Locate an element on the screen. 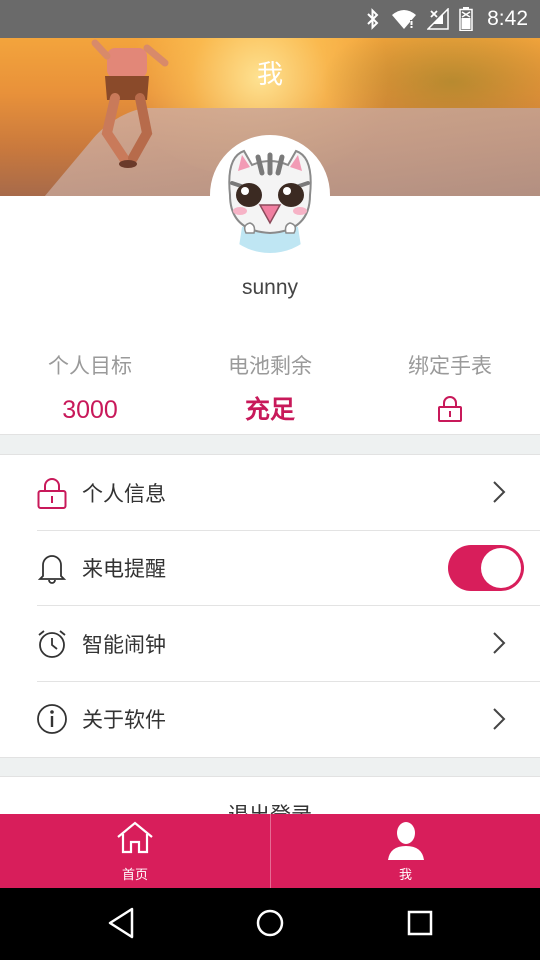 This screenshot has width=540, height=960. home-icon is located at coordinates (135, 837).